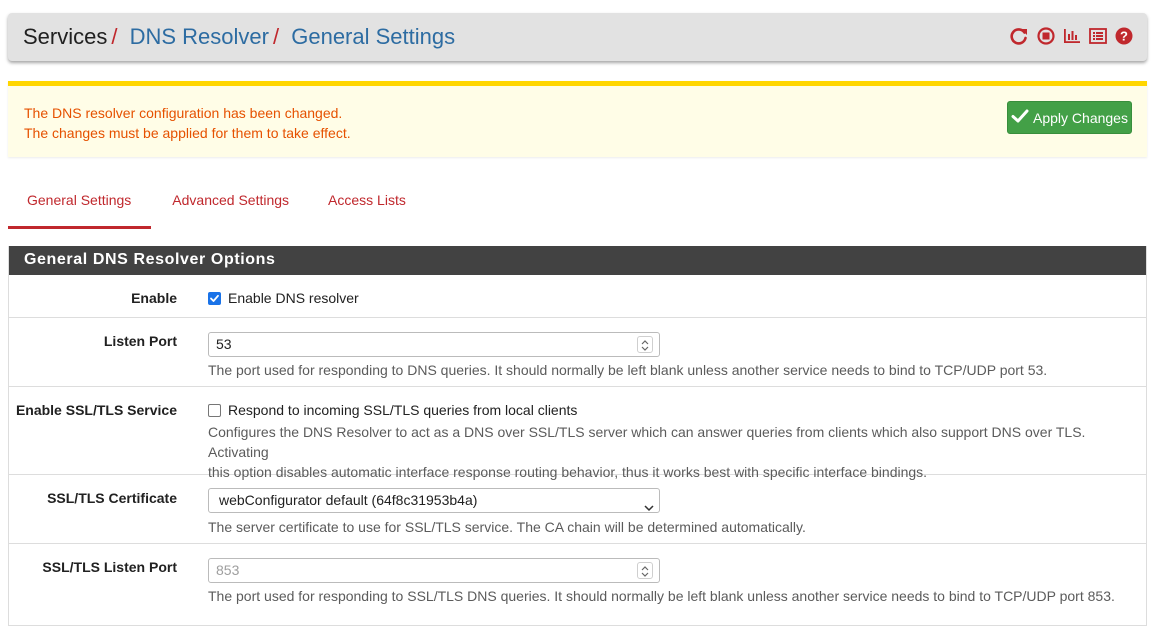 The image size is (1155, 626). Describe the element at coordinates (645, 570) in the screenshot. I see `ssl-listen-port-spinner` at that location.